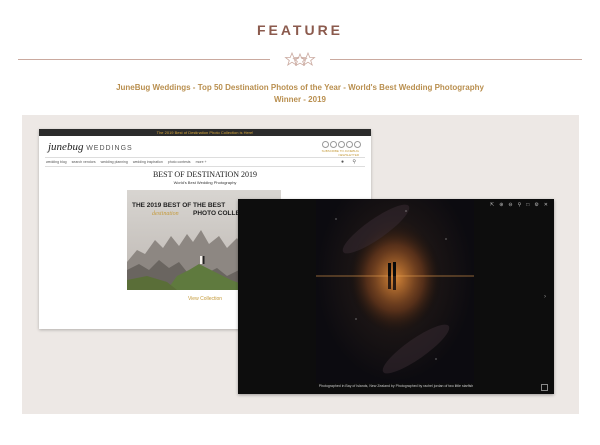 The height and width of the screenshot is (445, 600). I want to click on stars-ornament-icon, so click(300, 59).